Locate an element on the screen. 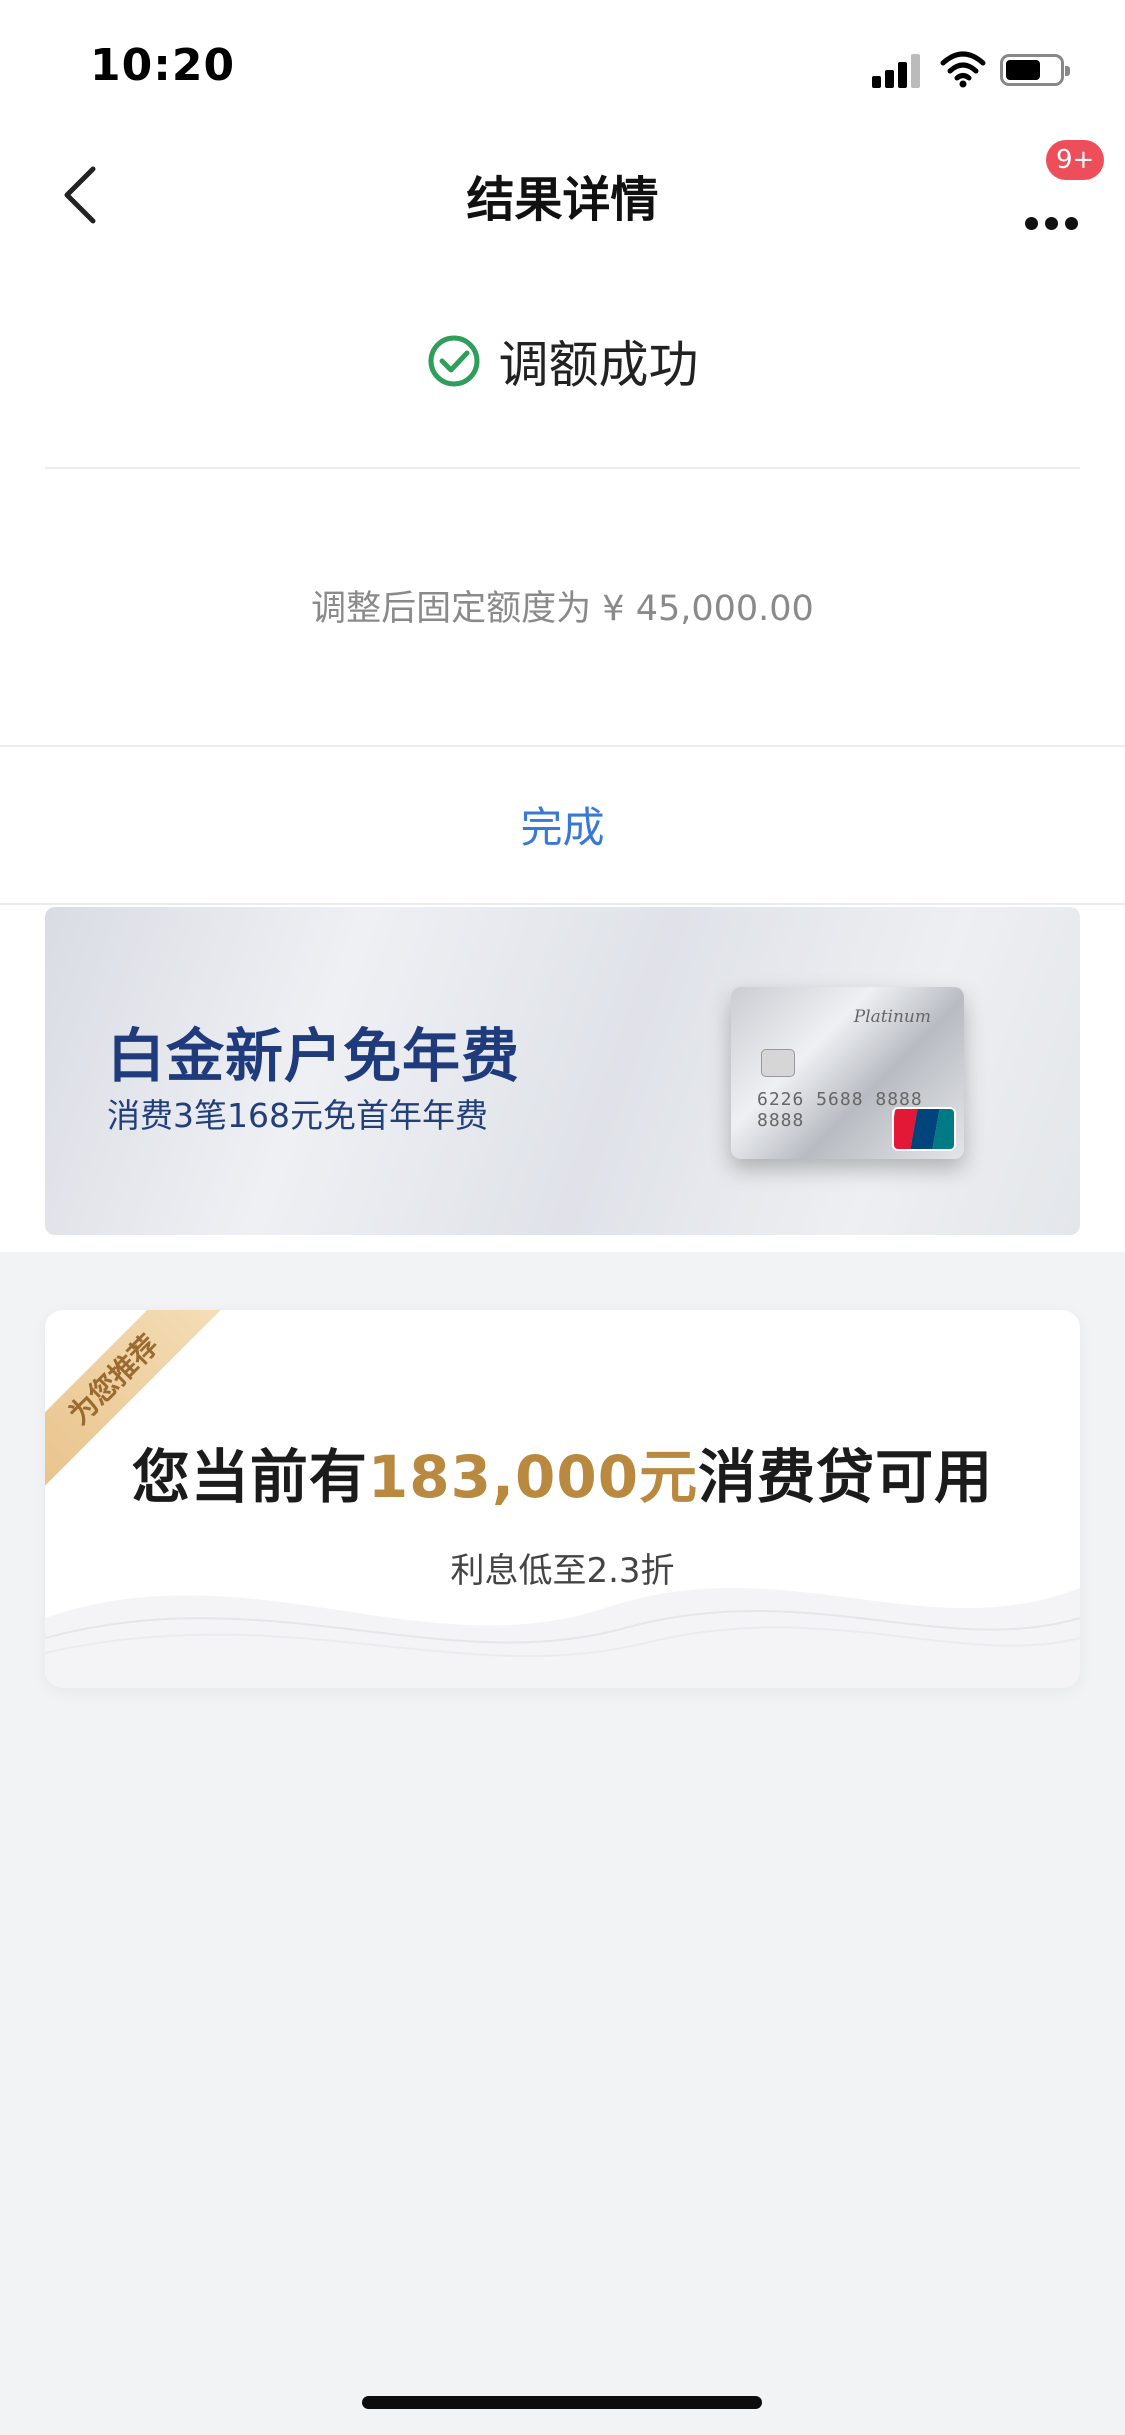 Image resolution: width=1125 pixels, height=2435 pixels. battery-icon is located at coordinates (1035, 70).